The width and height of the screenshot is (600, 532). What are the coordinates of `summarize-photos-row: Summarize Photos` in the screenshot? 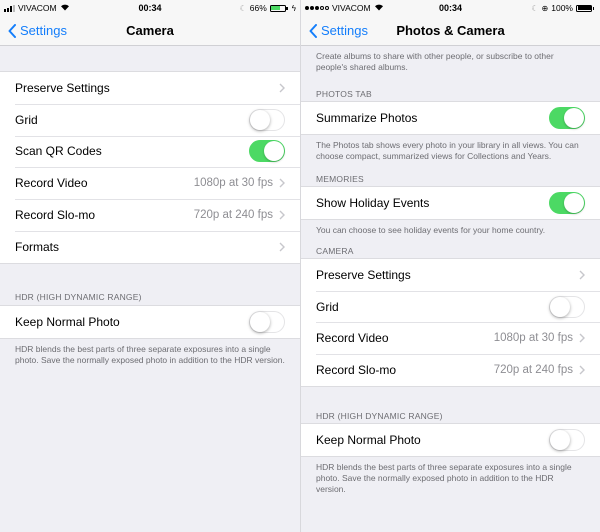 It's located at (450, 118).